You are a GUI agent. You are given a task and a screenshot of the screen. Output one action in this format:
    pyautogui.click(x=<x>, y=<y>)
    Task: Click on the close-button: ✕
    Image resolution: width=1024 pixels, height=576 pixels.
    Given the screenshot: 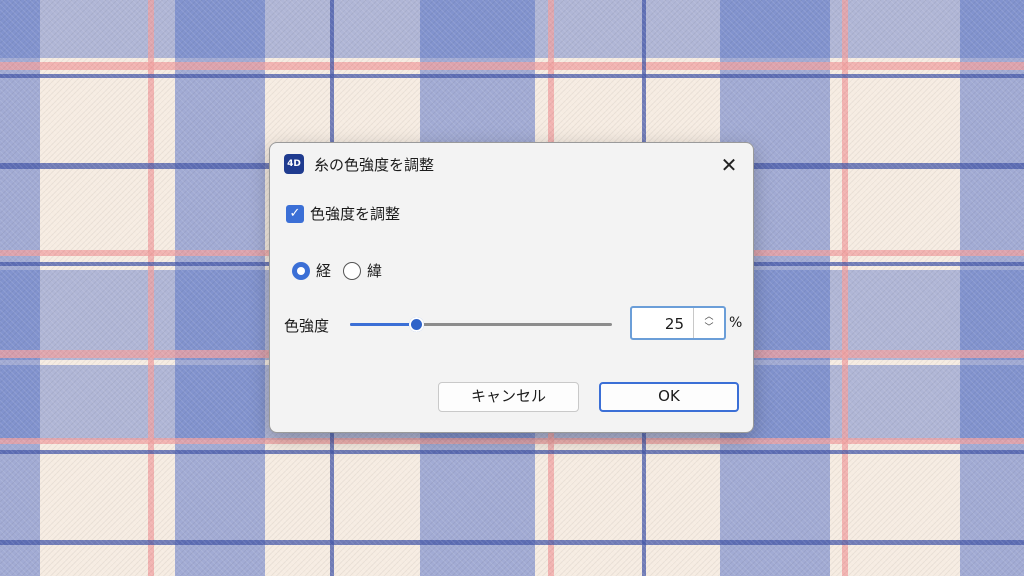 What is the action you would take?
    pyautogui.click(x=729, y=165)
    